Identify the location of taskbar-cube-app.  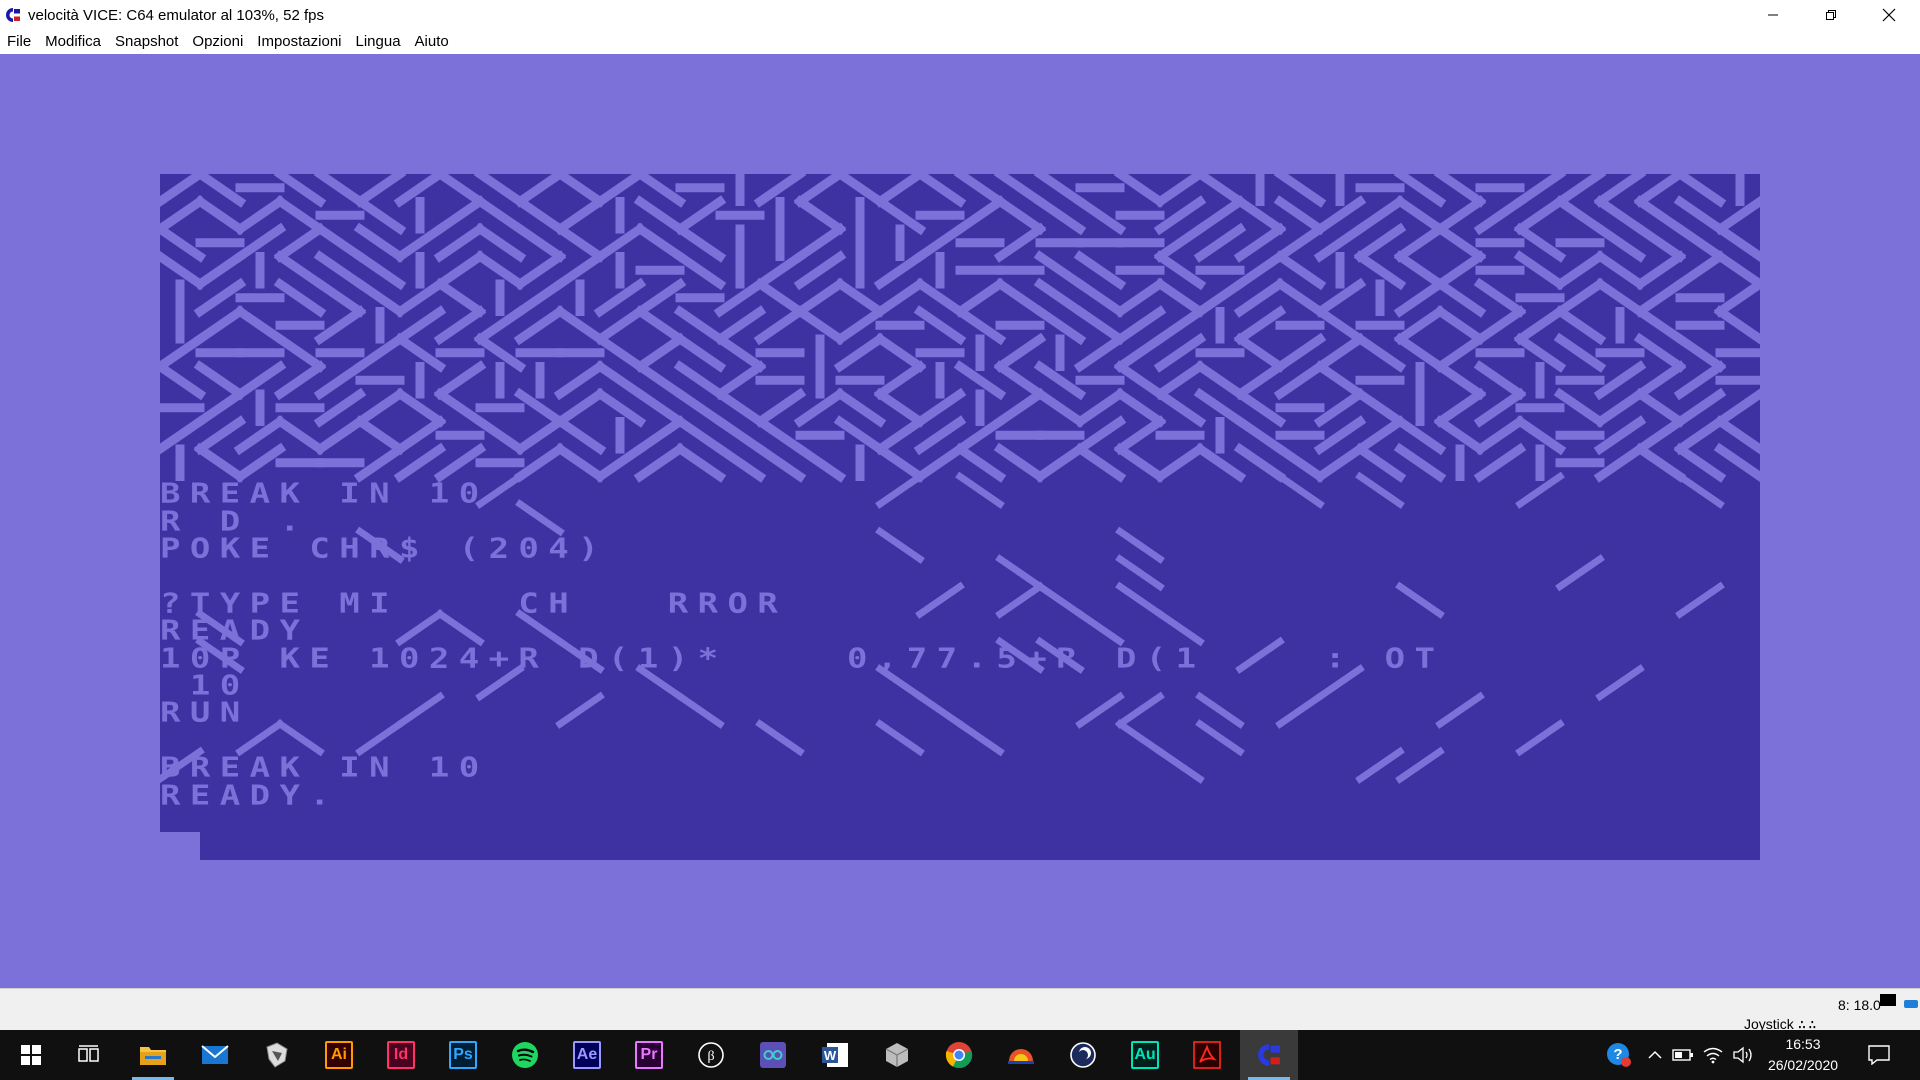
(897, 1055).